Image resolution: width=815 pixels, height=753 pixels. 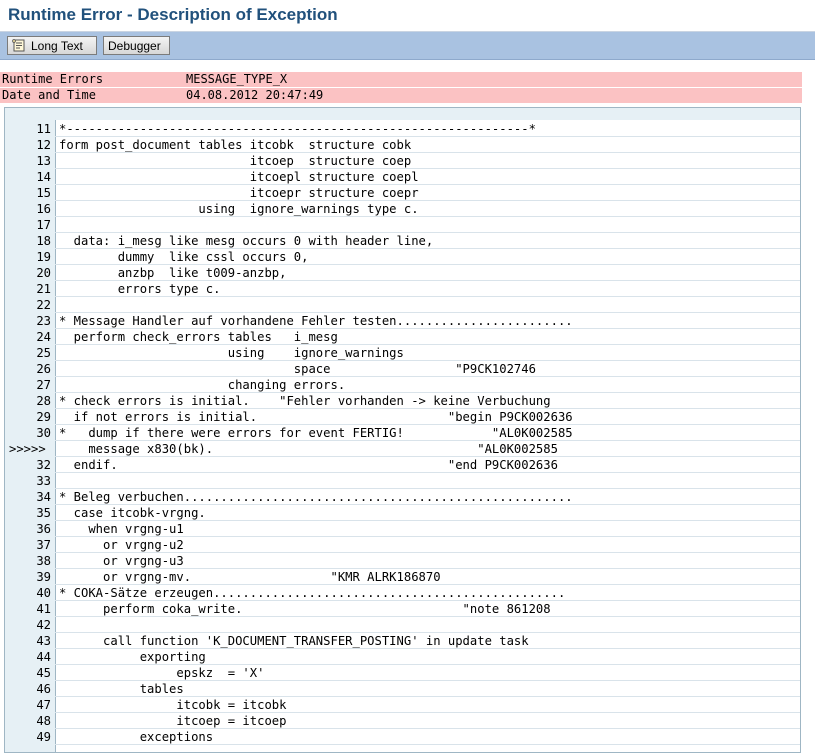 What do you see at coordinates (27, 449) in the screenshot?
I see `error-line-marker: >>>>>` at bounding box center [27, 449].